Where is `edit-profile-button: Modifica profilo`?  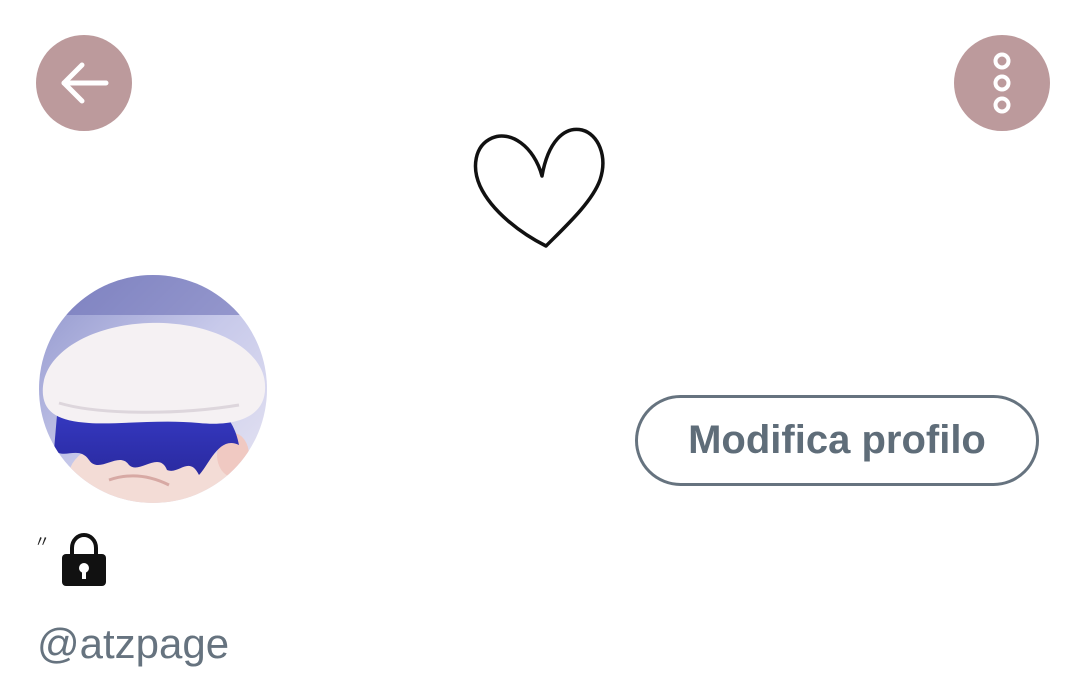 edit-profile-button: Modifica profilo is located at coordinates (837, 440).